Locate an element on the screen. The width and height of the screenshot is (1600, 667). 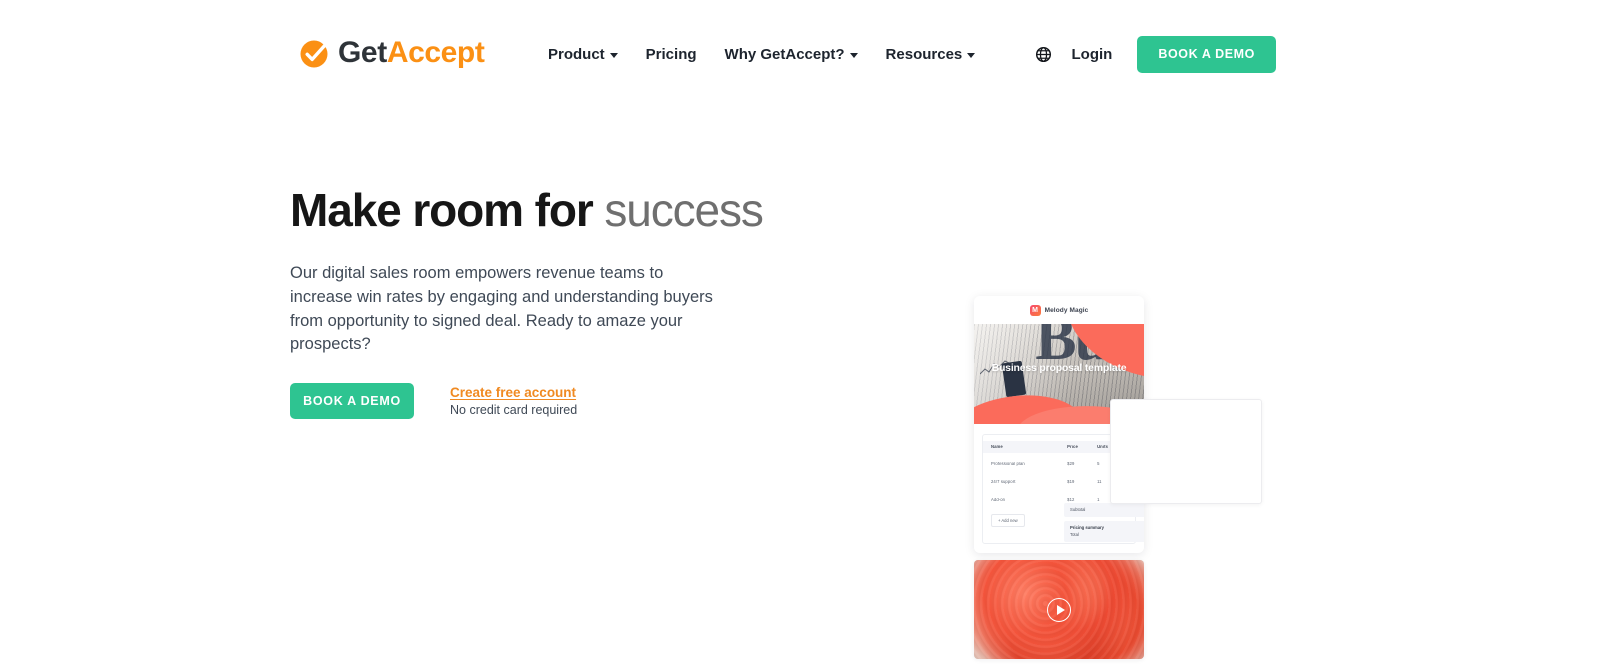
column-header-price: Price is located at coordinates (1072, 446).